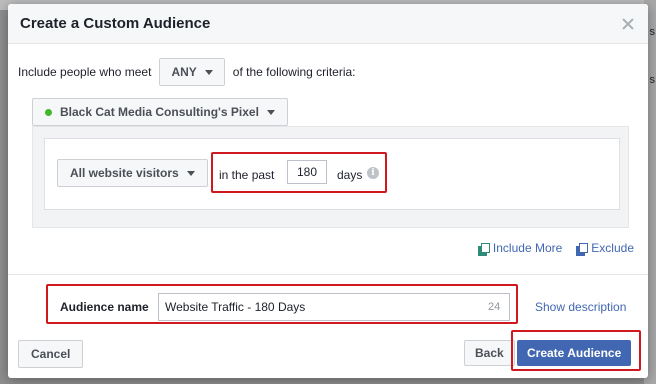 This screenshot has height=384, width=656. Describe the element at coordinates (483, 249) in the screenshot. I see `include-more-icon` at that location.